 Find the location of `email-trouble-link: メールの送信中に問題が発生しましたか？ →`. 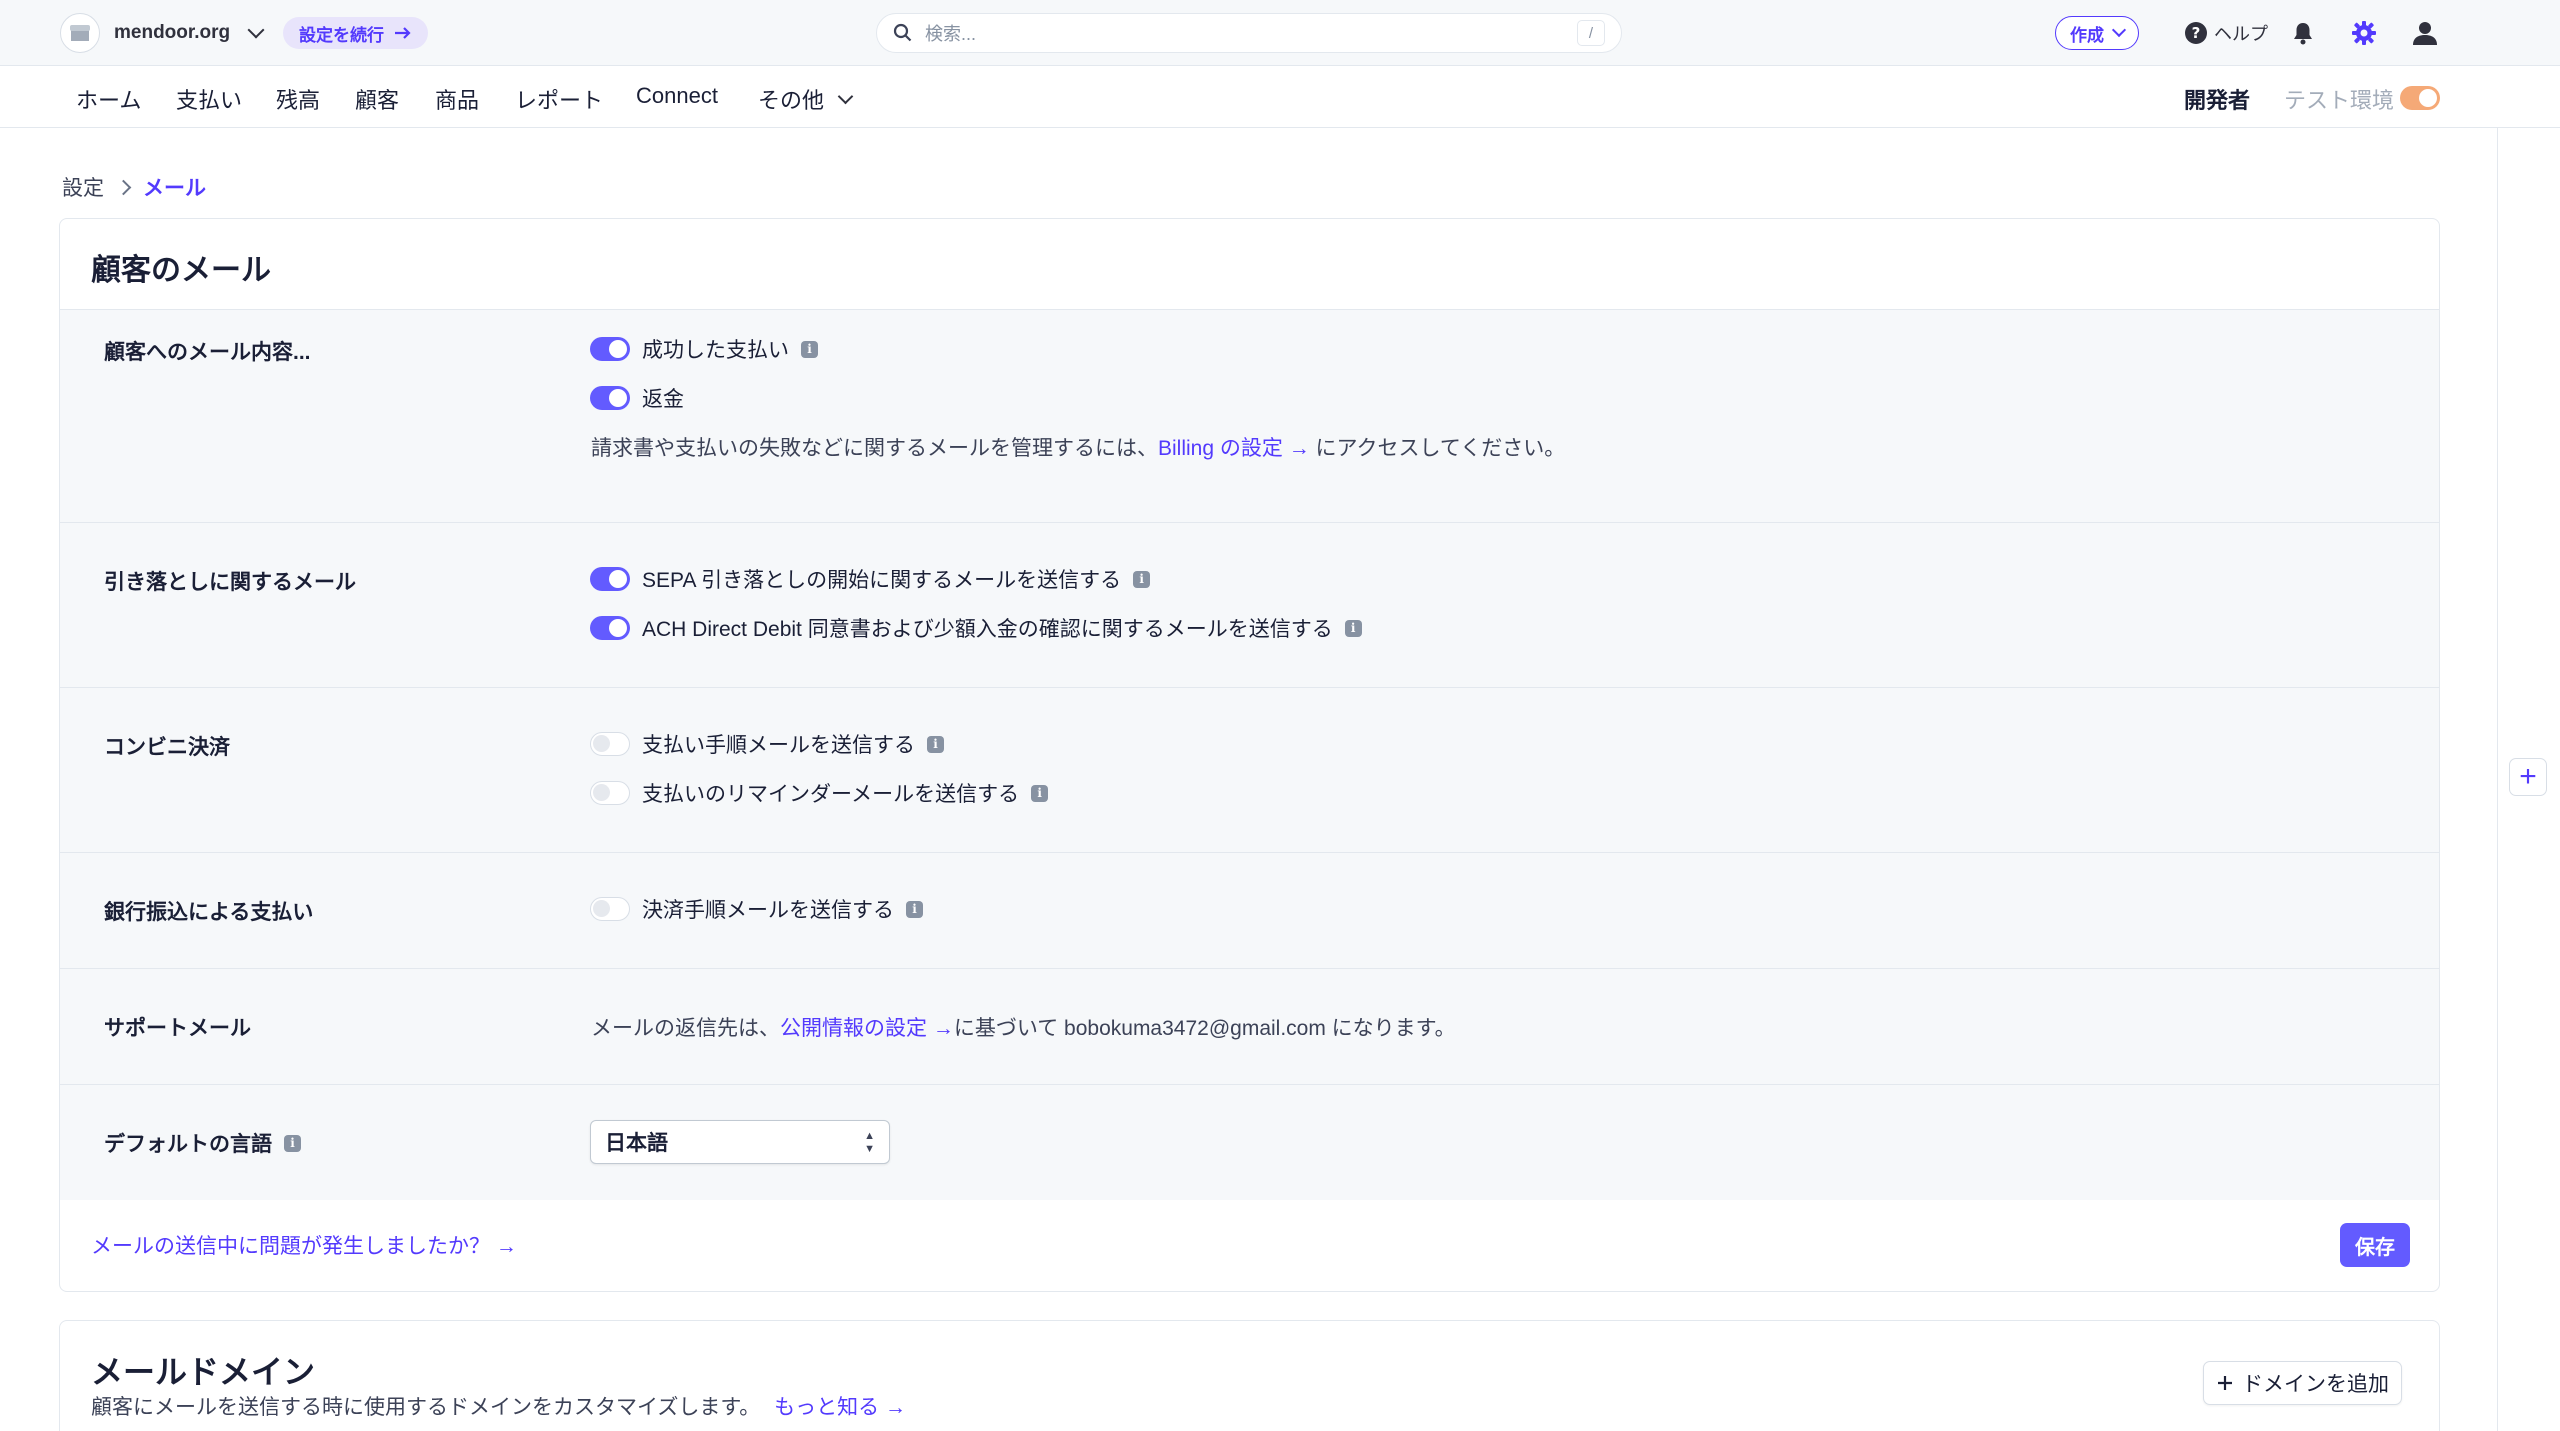

email-trouble-link: メールの送信中に問題が発生しましたか？ → is located at coordinates (304, 1245).